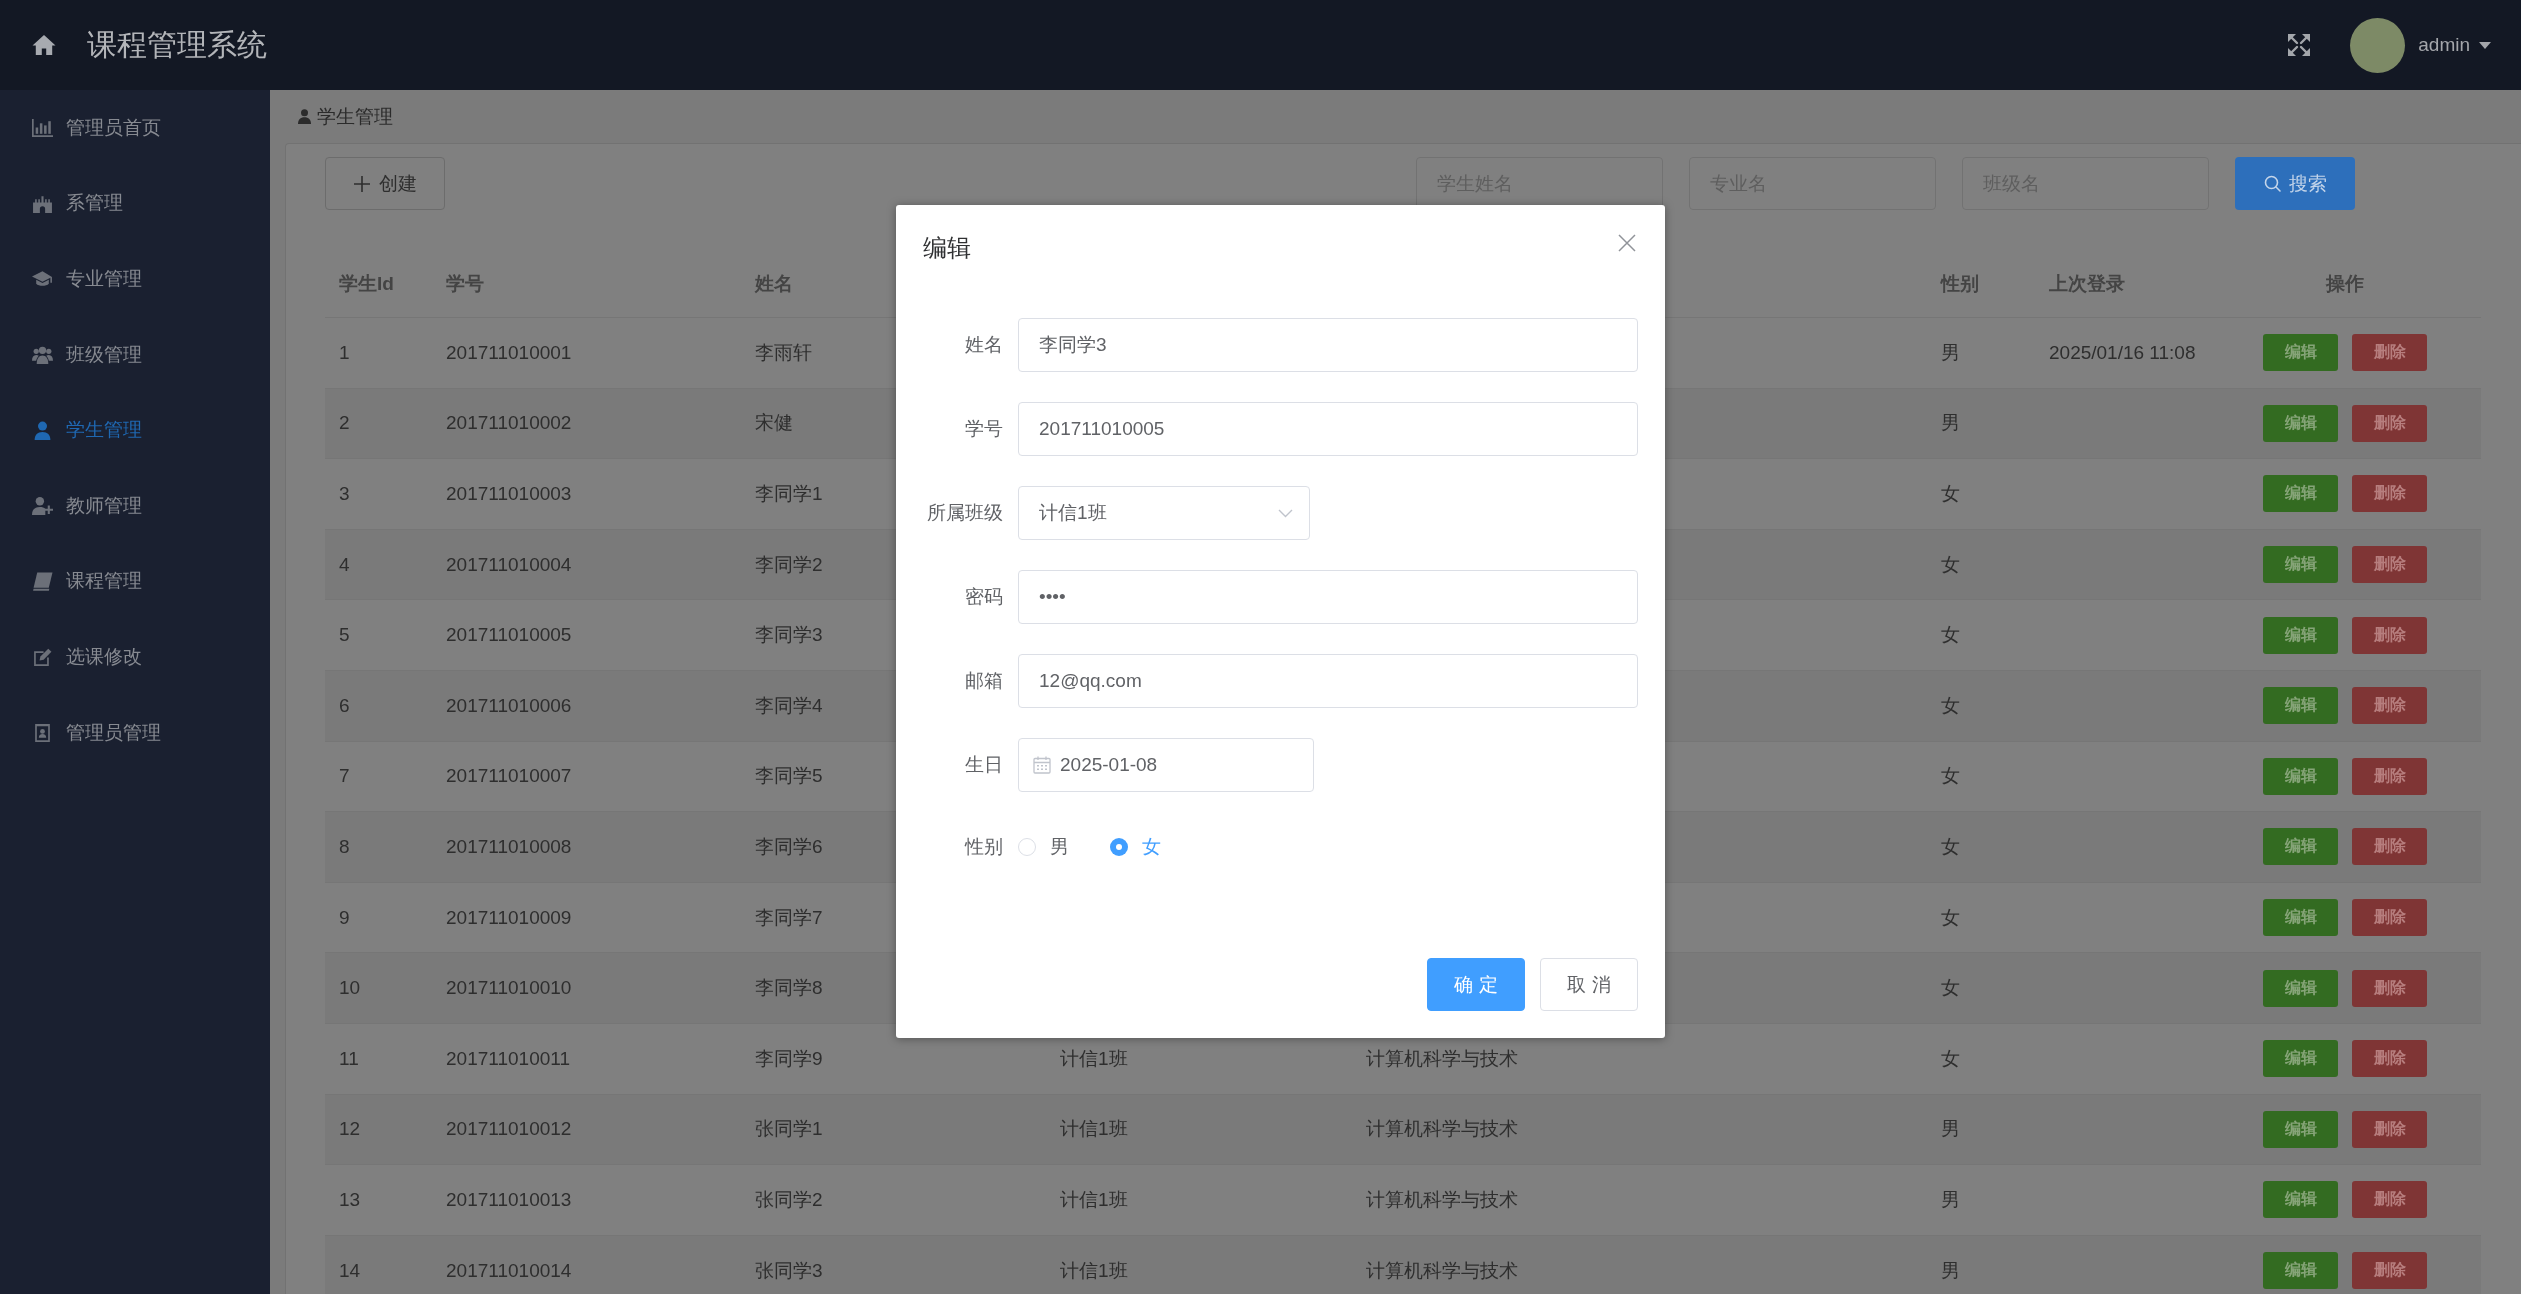 Image resolution: width=2521 pixels, height=1294 pixels. What do you see at coordinates (789, 705) in the screenshot?
I see `table-cell: 李同学4` at bounding box center [789, 705].